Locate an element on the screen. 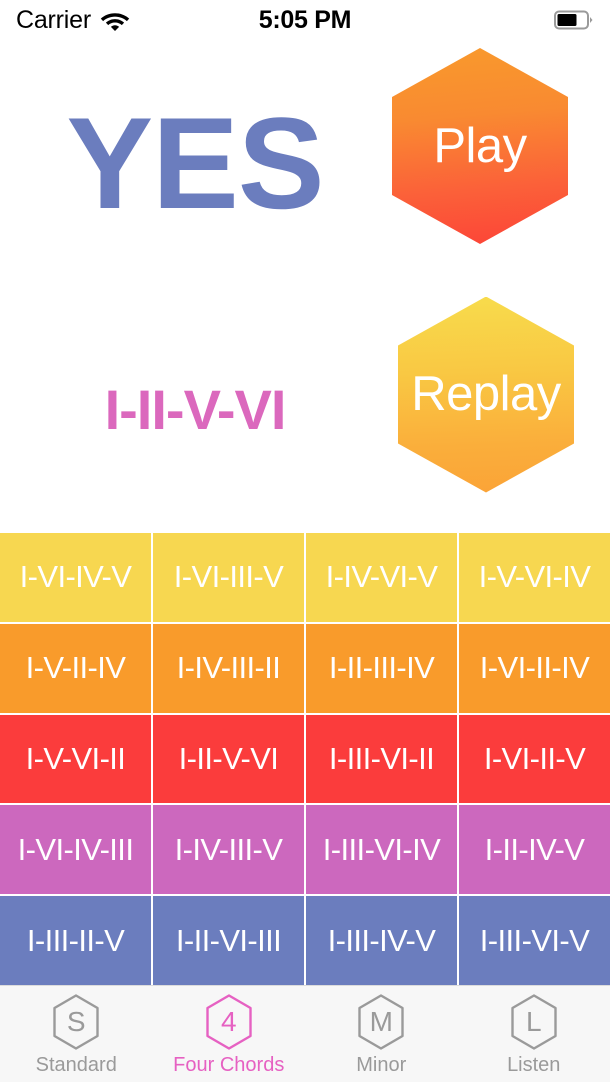 The height and width of the screenshot is (1082, 610). chord-cell: I-VI-III-V is located at coordinates (228, 577).